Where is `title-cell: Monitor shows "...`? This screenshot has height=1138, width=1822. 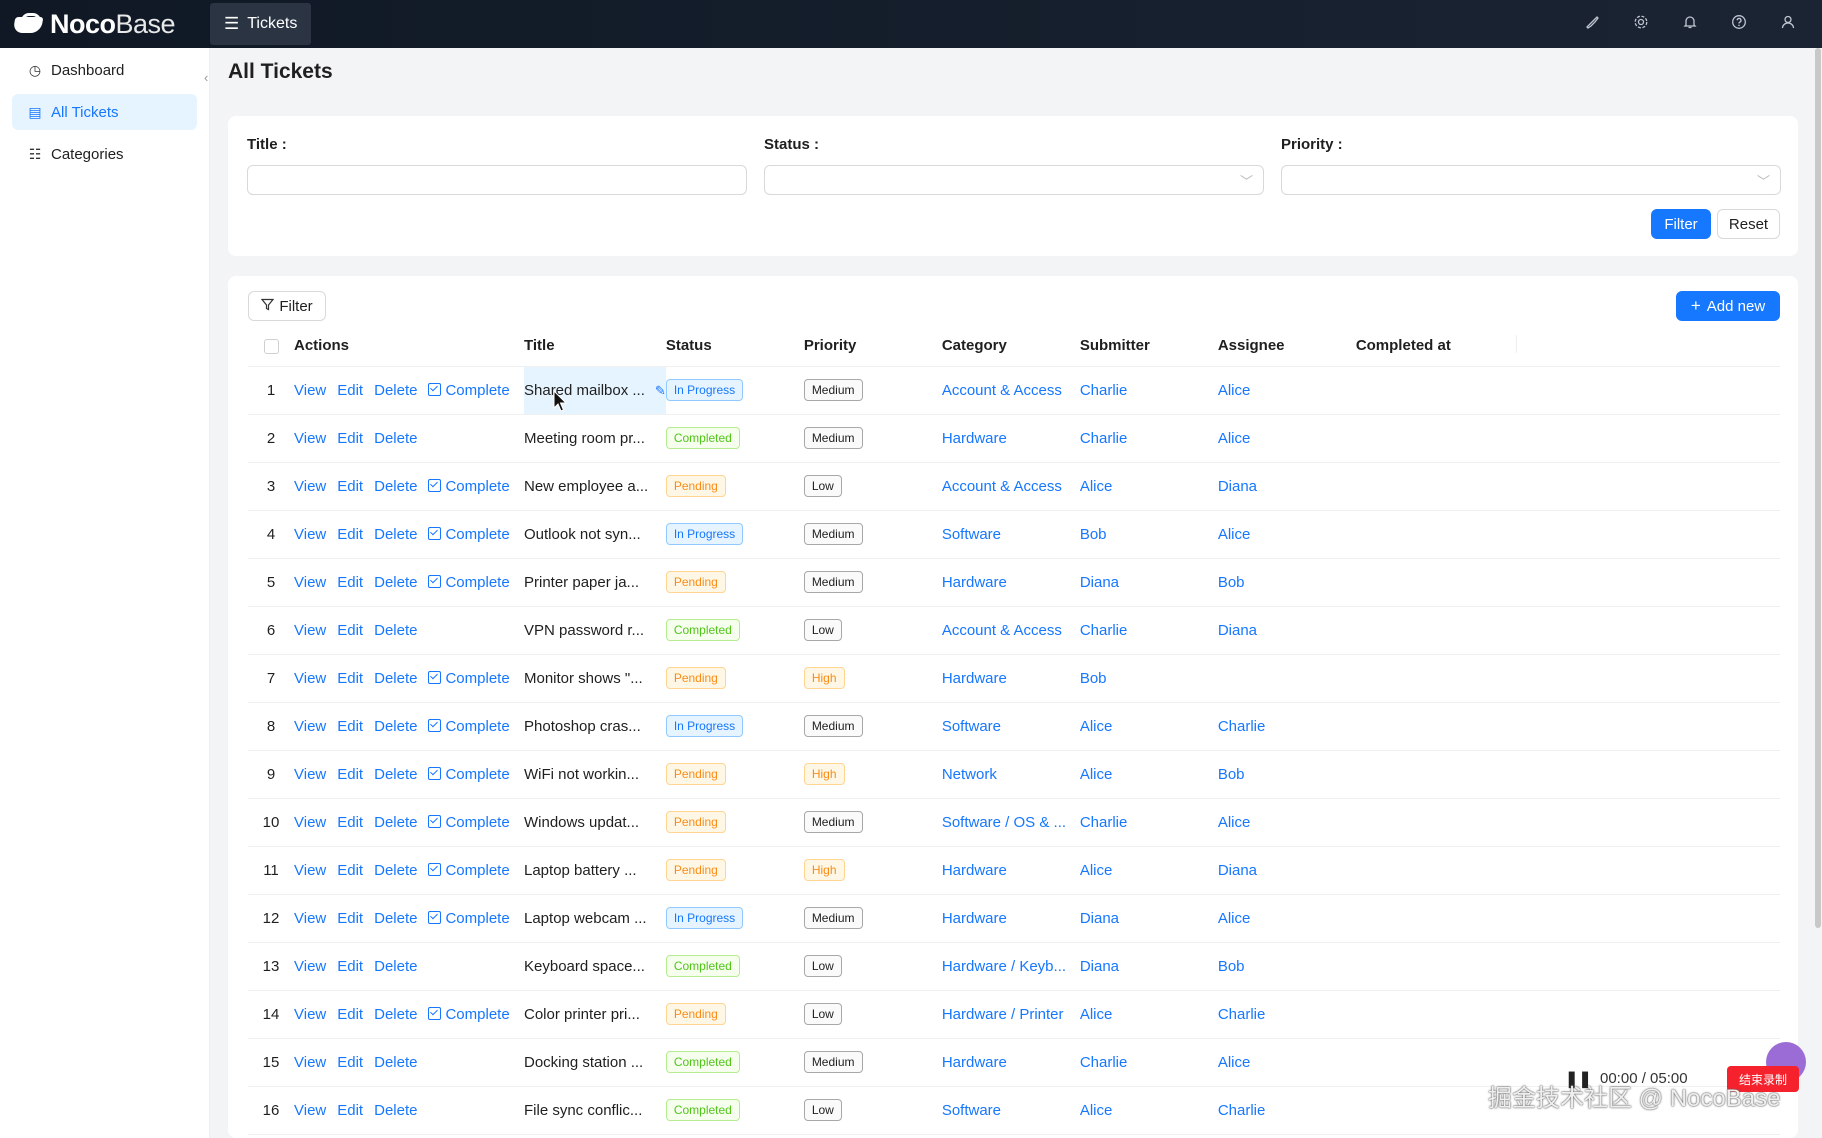
title-cell: Monitor shows "... is located at coordinates (595, 678).